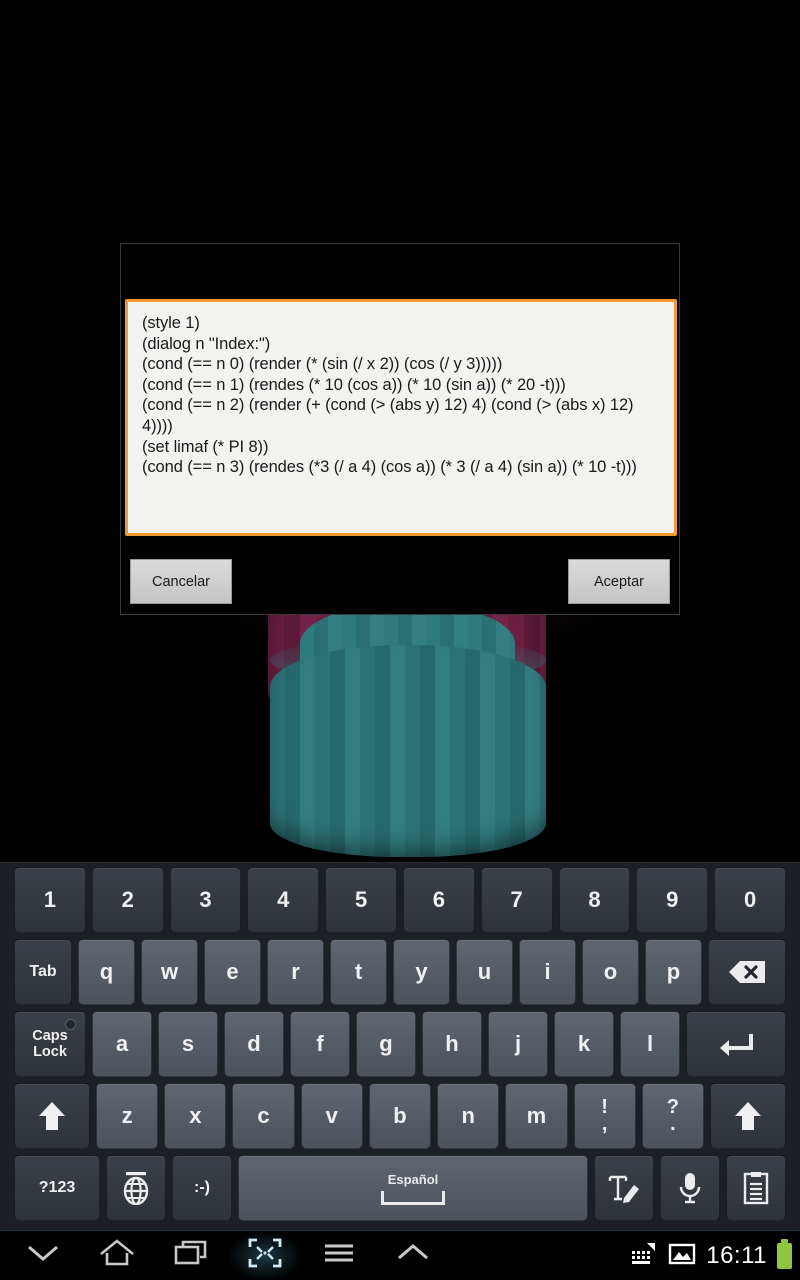  What do you see at coordinates (205, 900) in the screenshot?
I see `key-3: 3` at bounding box center [205, 900].